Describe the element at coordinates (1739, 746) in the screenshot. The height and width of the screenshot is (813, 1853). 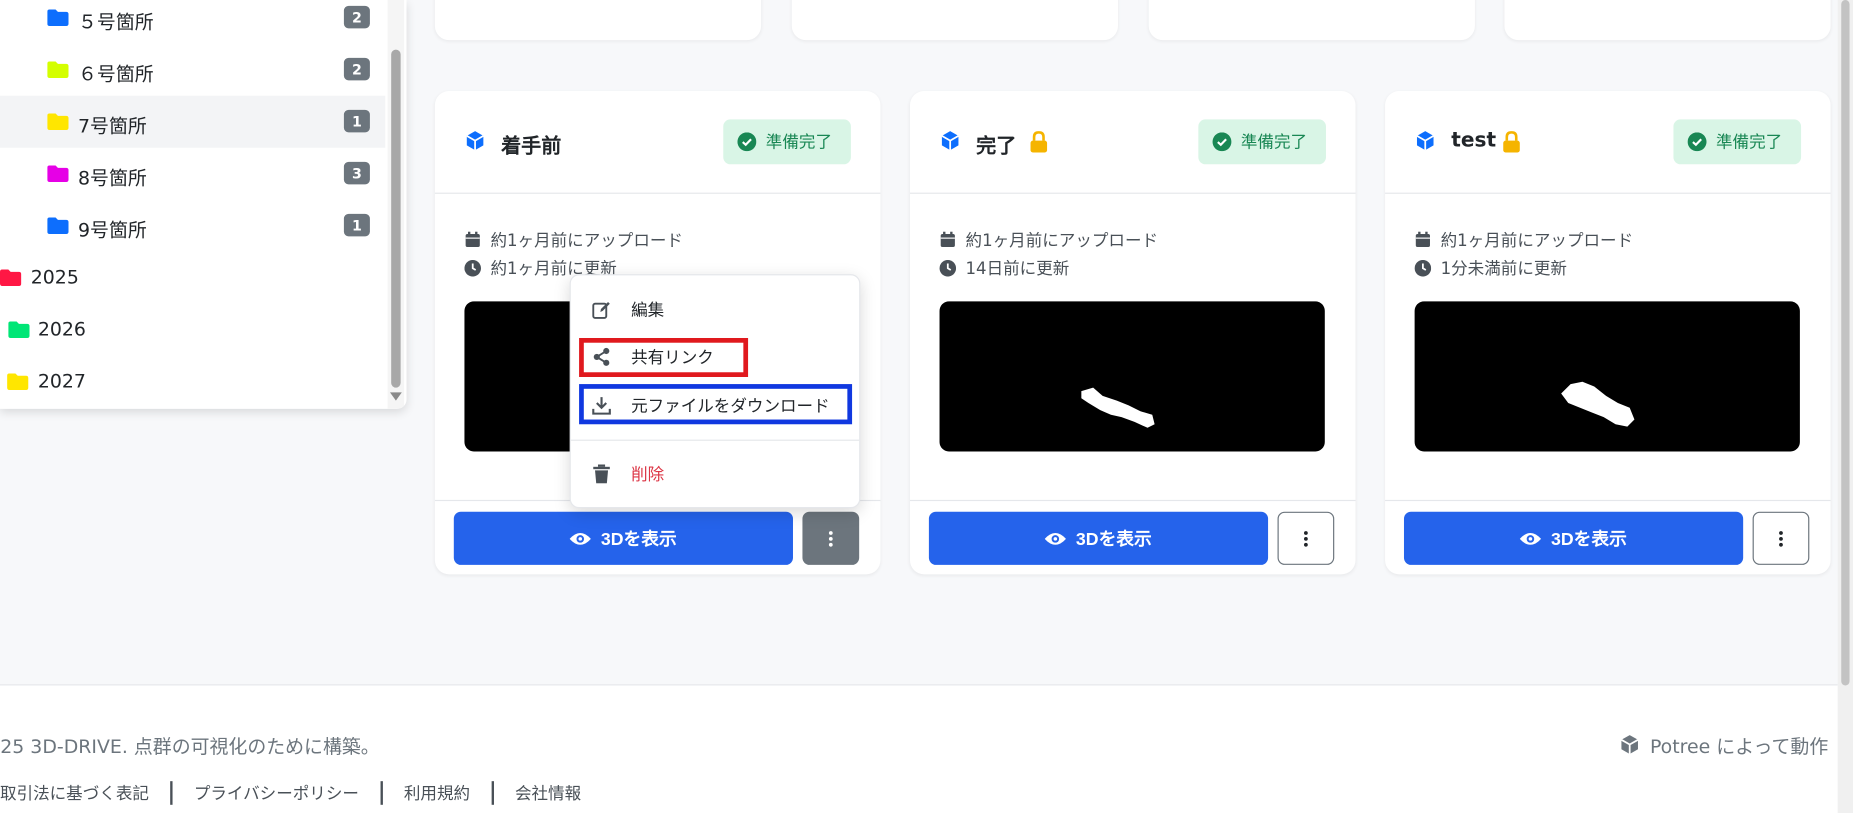
I see `powered-text: Potree によって動作` at that location.